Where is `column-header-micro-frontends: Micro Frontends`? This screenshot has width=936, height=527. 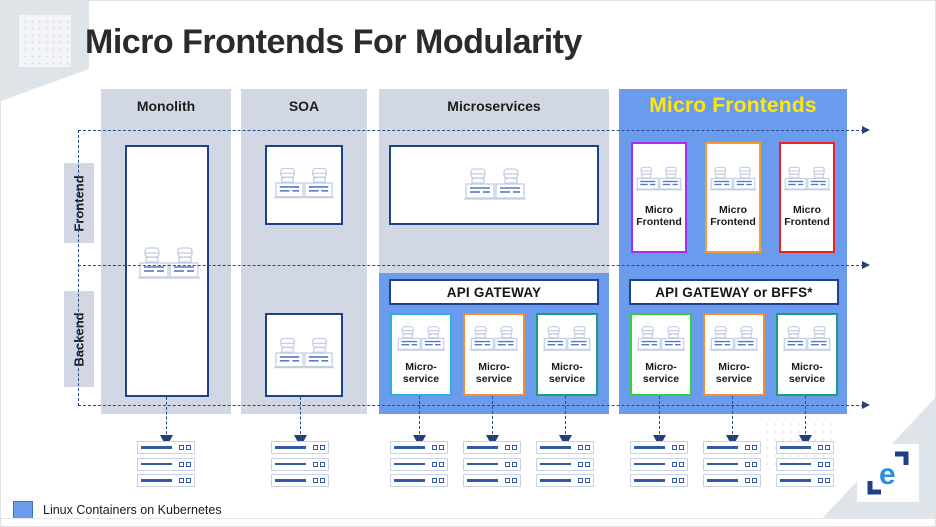
column-header-micro-frontends: Micro Frontends is located at coordinates (733, 105).